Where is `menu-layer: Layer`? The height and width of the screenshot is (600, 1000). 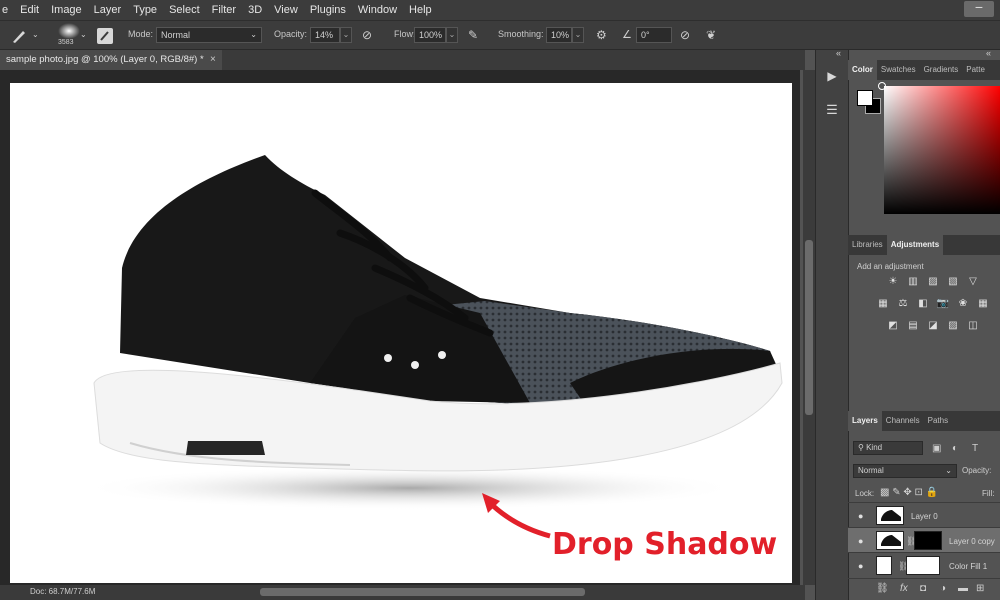 menu-layer: Layer is located at coordinates (108, 10).